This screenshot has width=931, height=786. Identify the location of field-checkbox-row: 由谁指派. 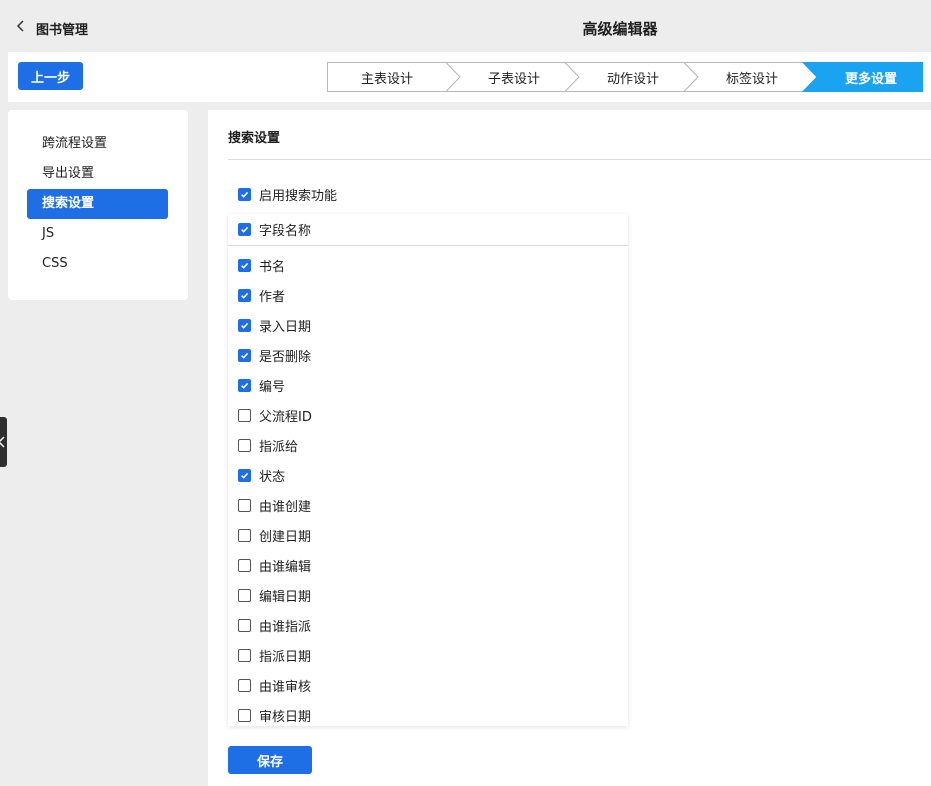
(274, 625).